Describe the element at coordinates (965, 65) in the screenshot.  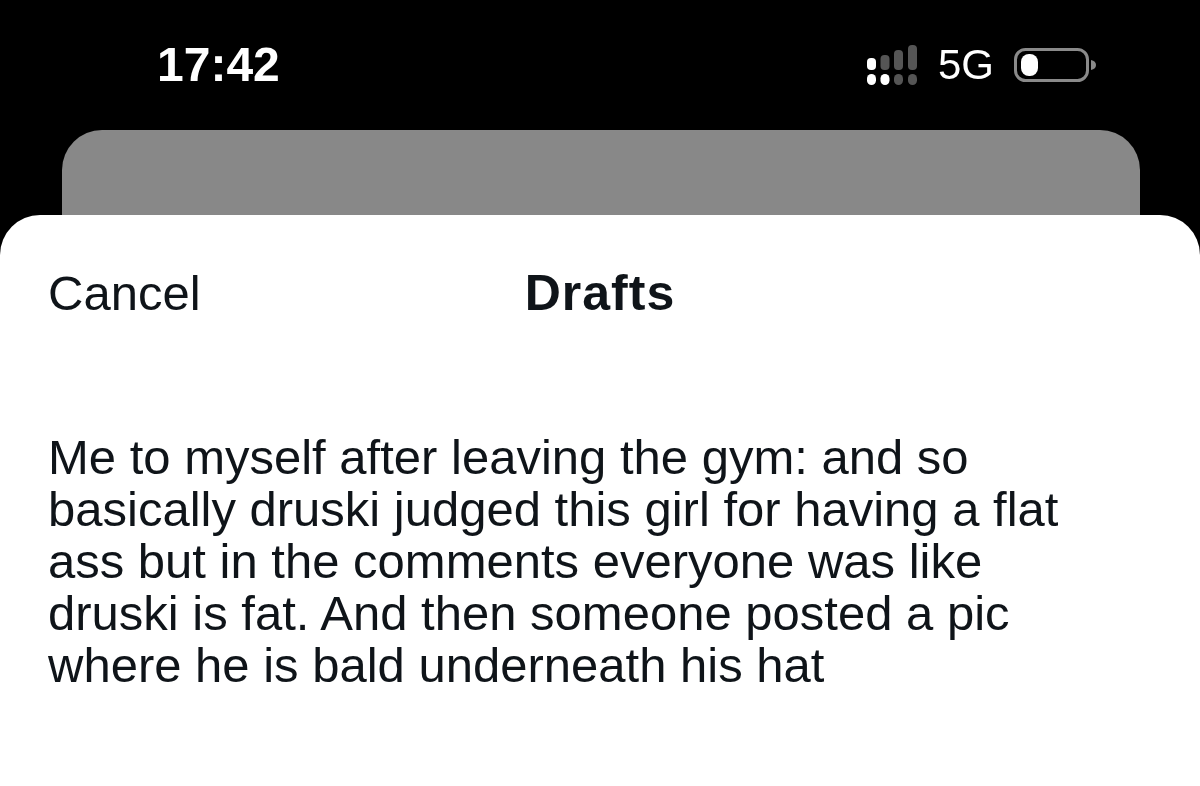
I see `network-type: 5G` at that location.